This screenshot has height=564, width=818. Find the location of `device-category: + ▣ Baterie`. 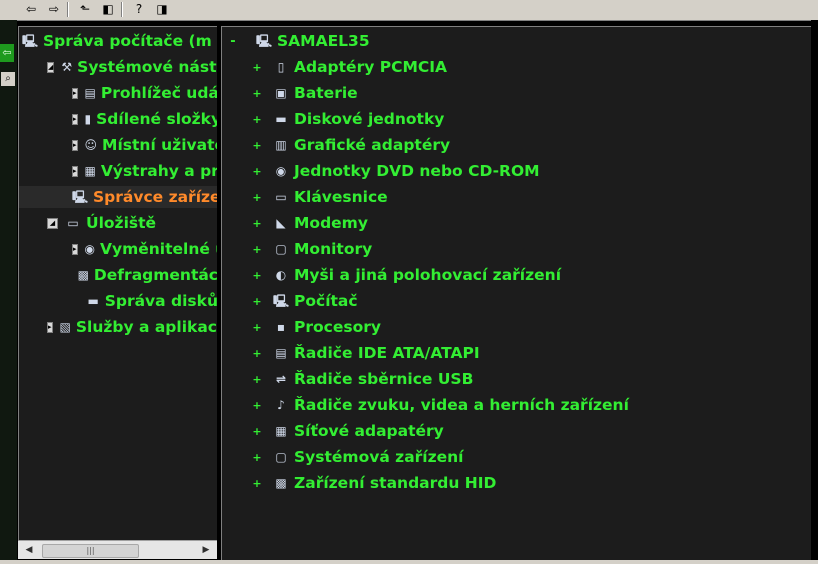

device-category: + ▣ Baterie is located at coordinates (305, 93).